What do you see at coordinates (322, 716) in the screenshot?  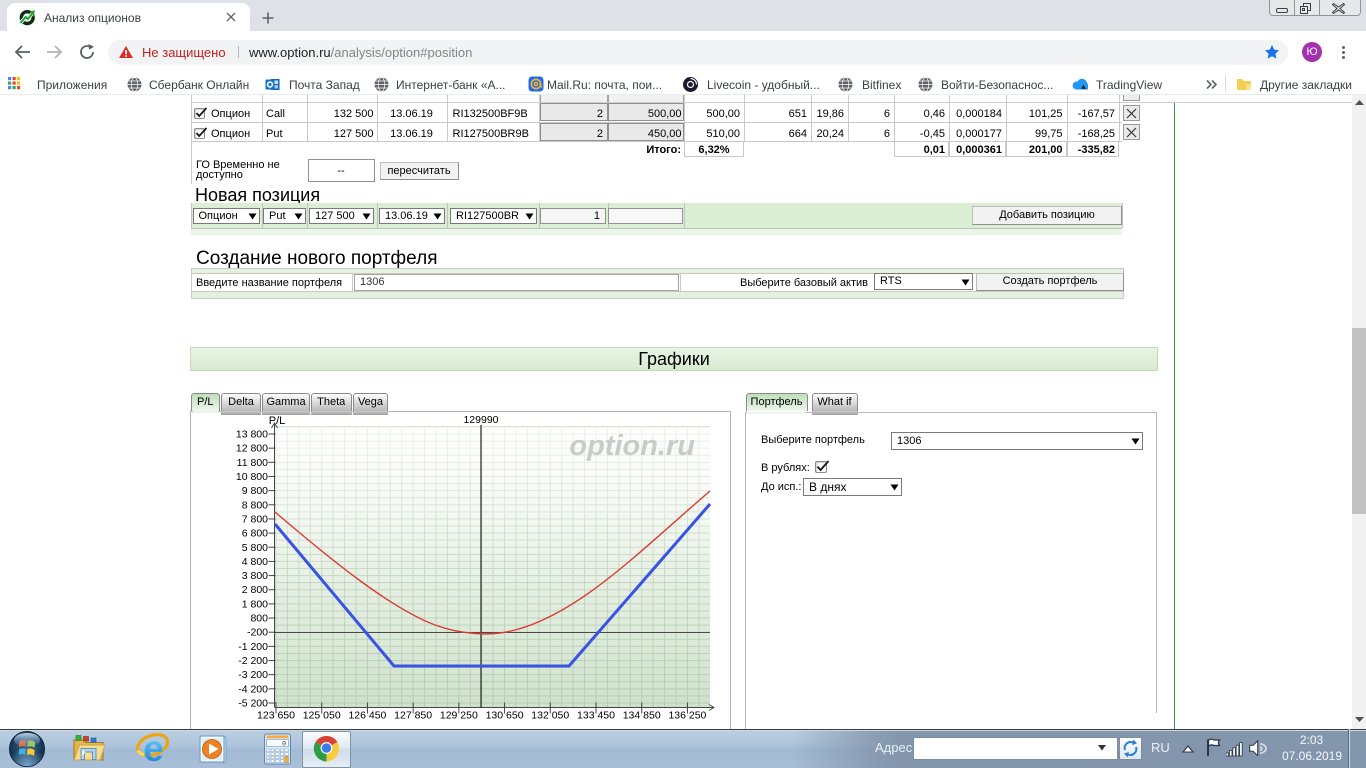 I see `svg-text: 125 050` at bounding box center [322, 716].